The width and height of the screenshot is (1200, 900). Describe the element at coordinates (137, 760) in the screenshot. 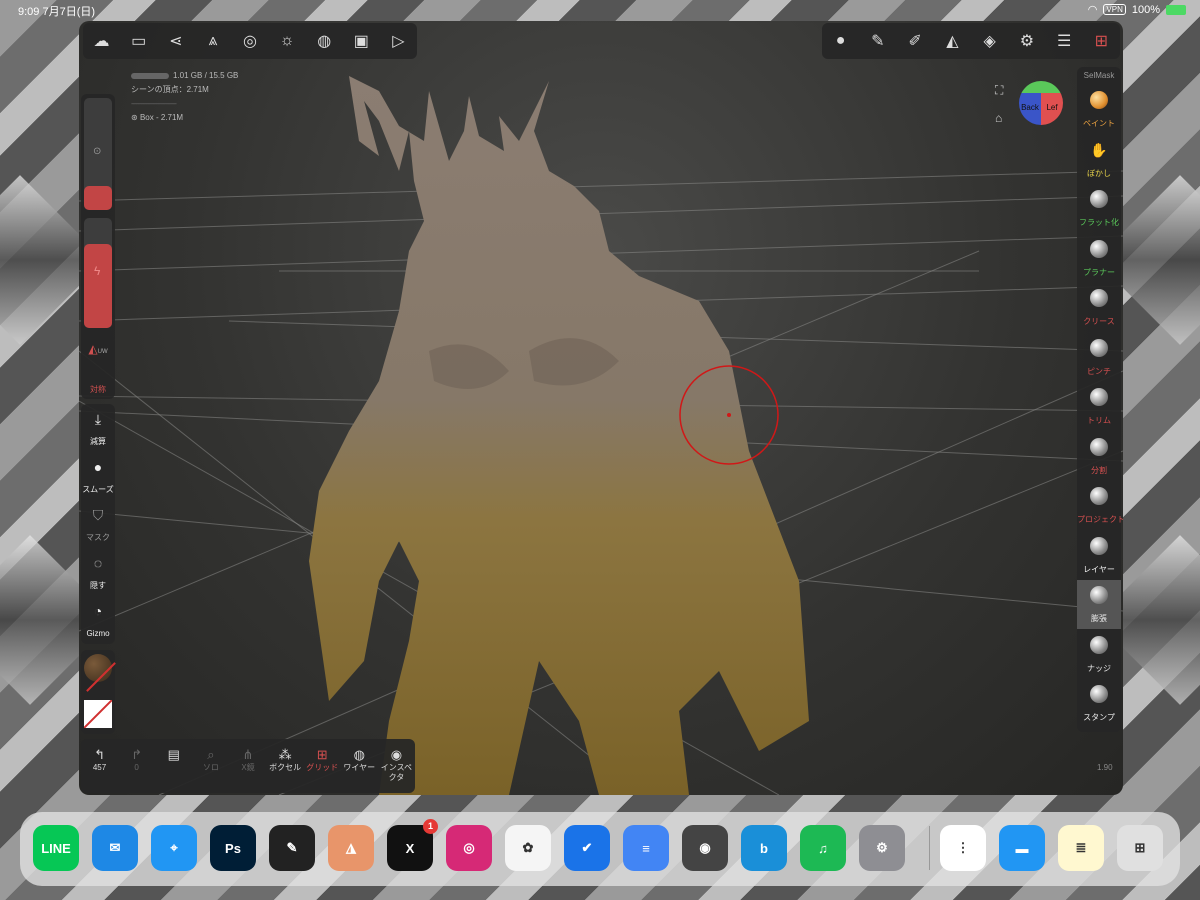

I see `bottom-tool-redo: ↱ 0` at that location.